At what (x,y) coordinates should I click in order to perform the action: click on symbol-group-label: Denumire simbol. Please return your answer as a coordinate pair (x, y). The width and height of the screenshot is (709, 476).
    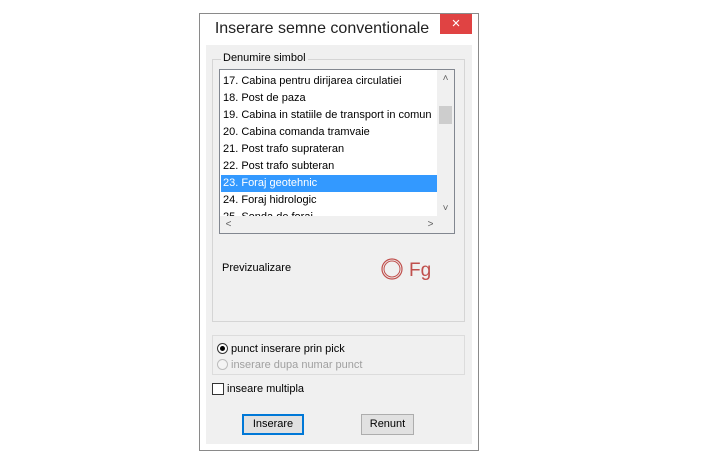
    Looking at the image, I should click on (264, 58).